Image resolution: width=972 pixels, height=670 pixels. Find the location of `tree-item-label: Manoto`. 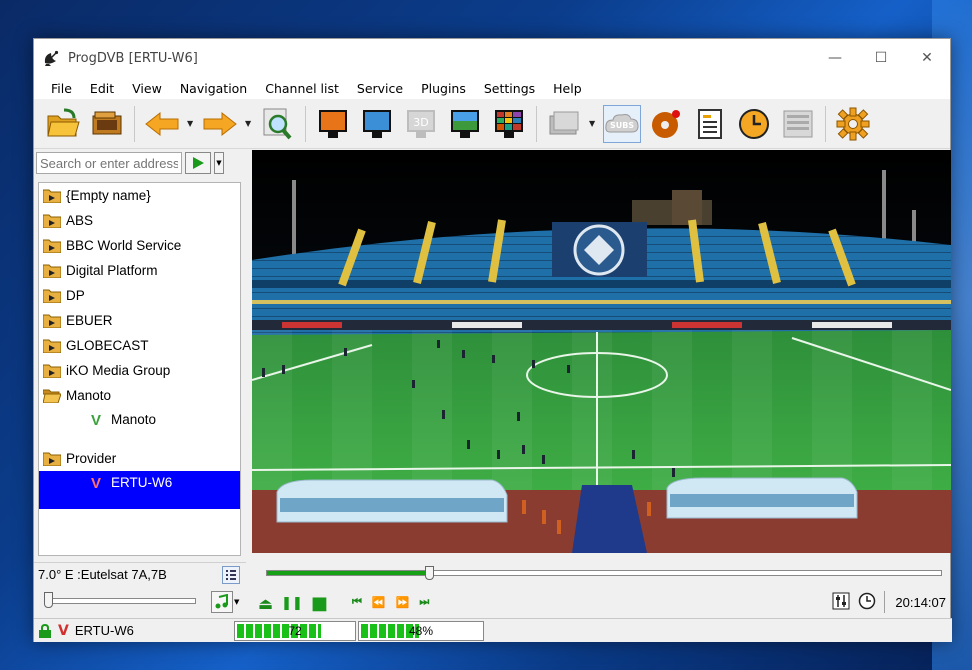

tree-item-label: Manoto is located at coordinates (134, 419).